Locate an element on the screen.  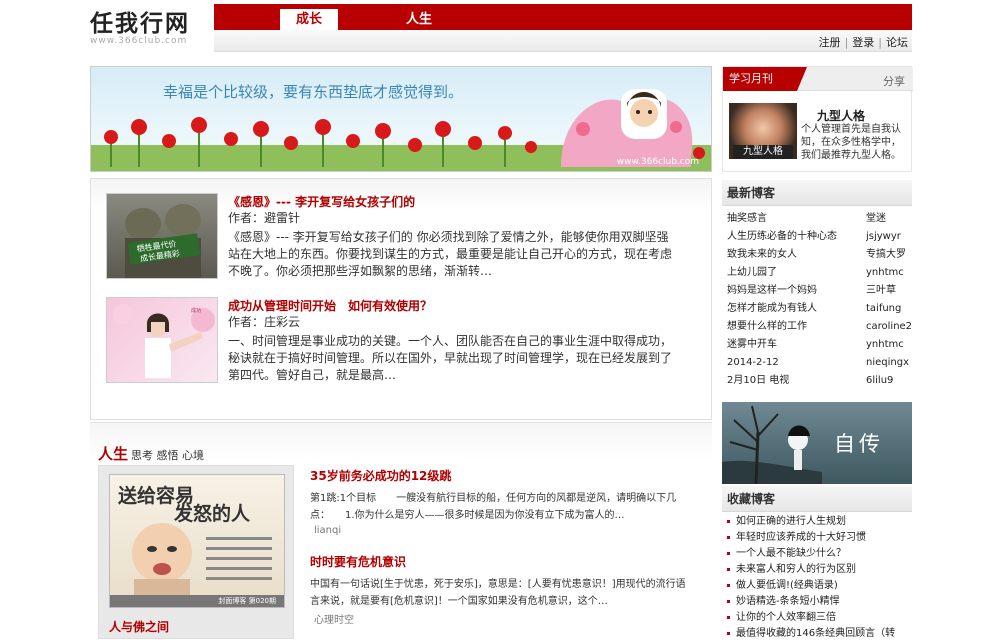
user-links: 注册 | 登录 | 论坛 is located at coordinates (863, 42).